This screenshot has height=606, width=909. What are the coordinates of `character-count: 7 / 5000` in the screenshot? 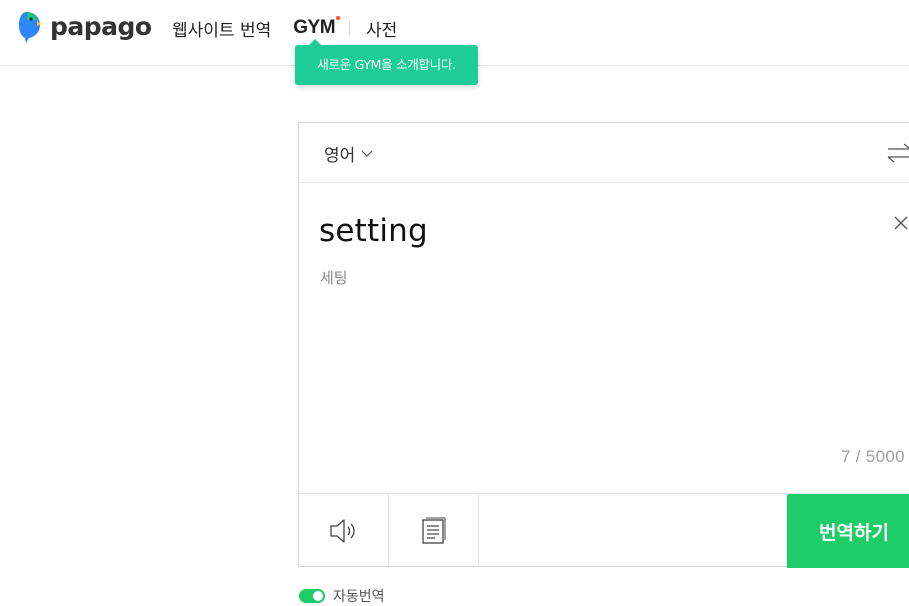 It's located at (873, 456).